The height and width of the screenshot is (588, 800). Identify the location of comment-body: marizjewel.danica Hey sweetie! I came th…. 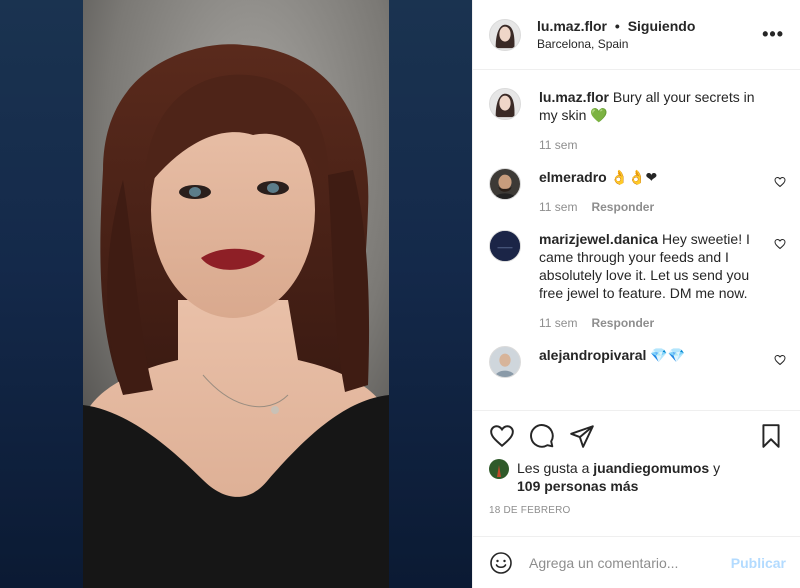
(661, 280).